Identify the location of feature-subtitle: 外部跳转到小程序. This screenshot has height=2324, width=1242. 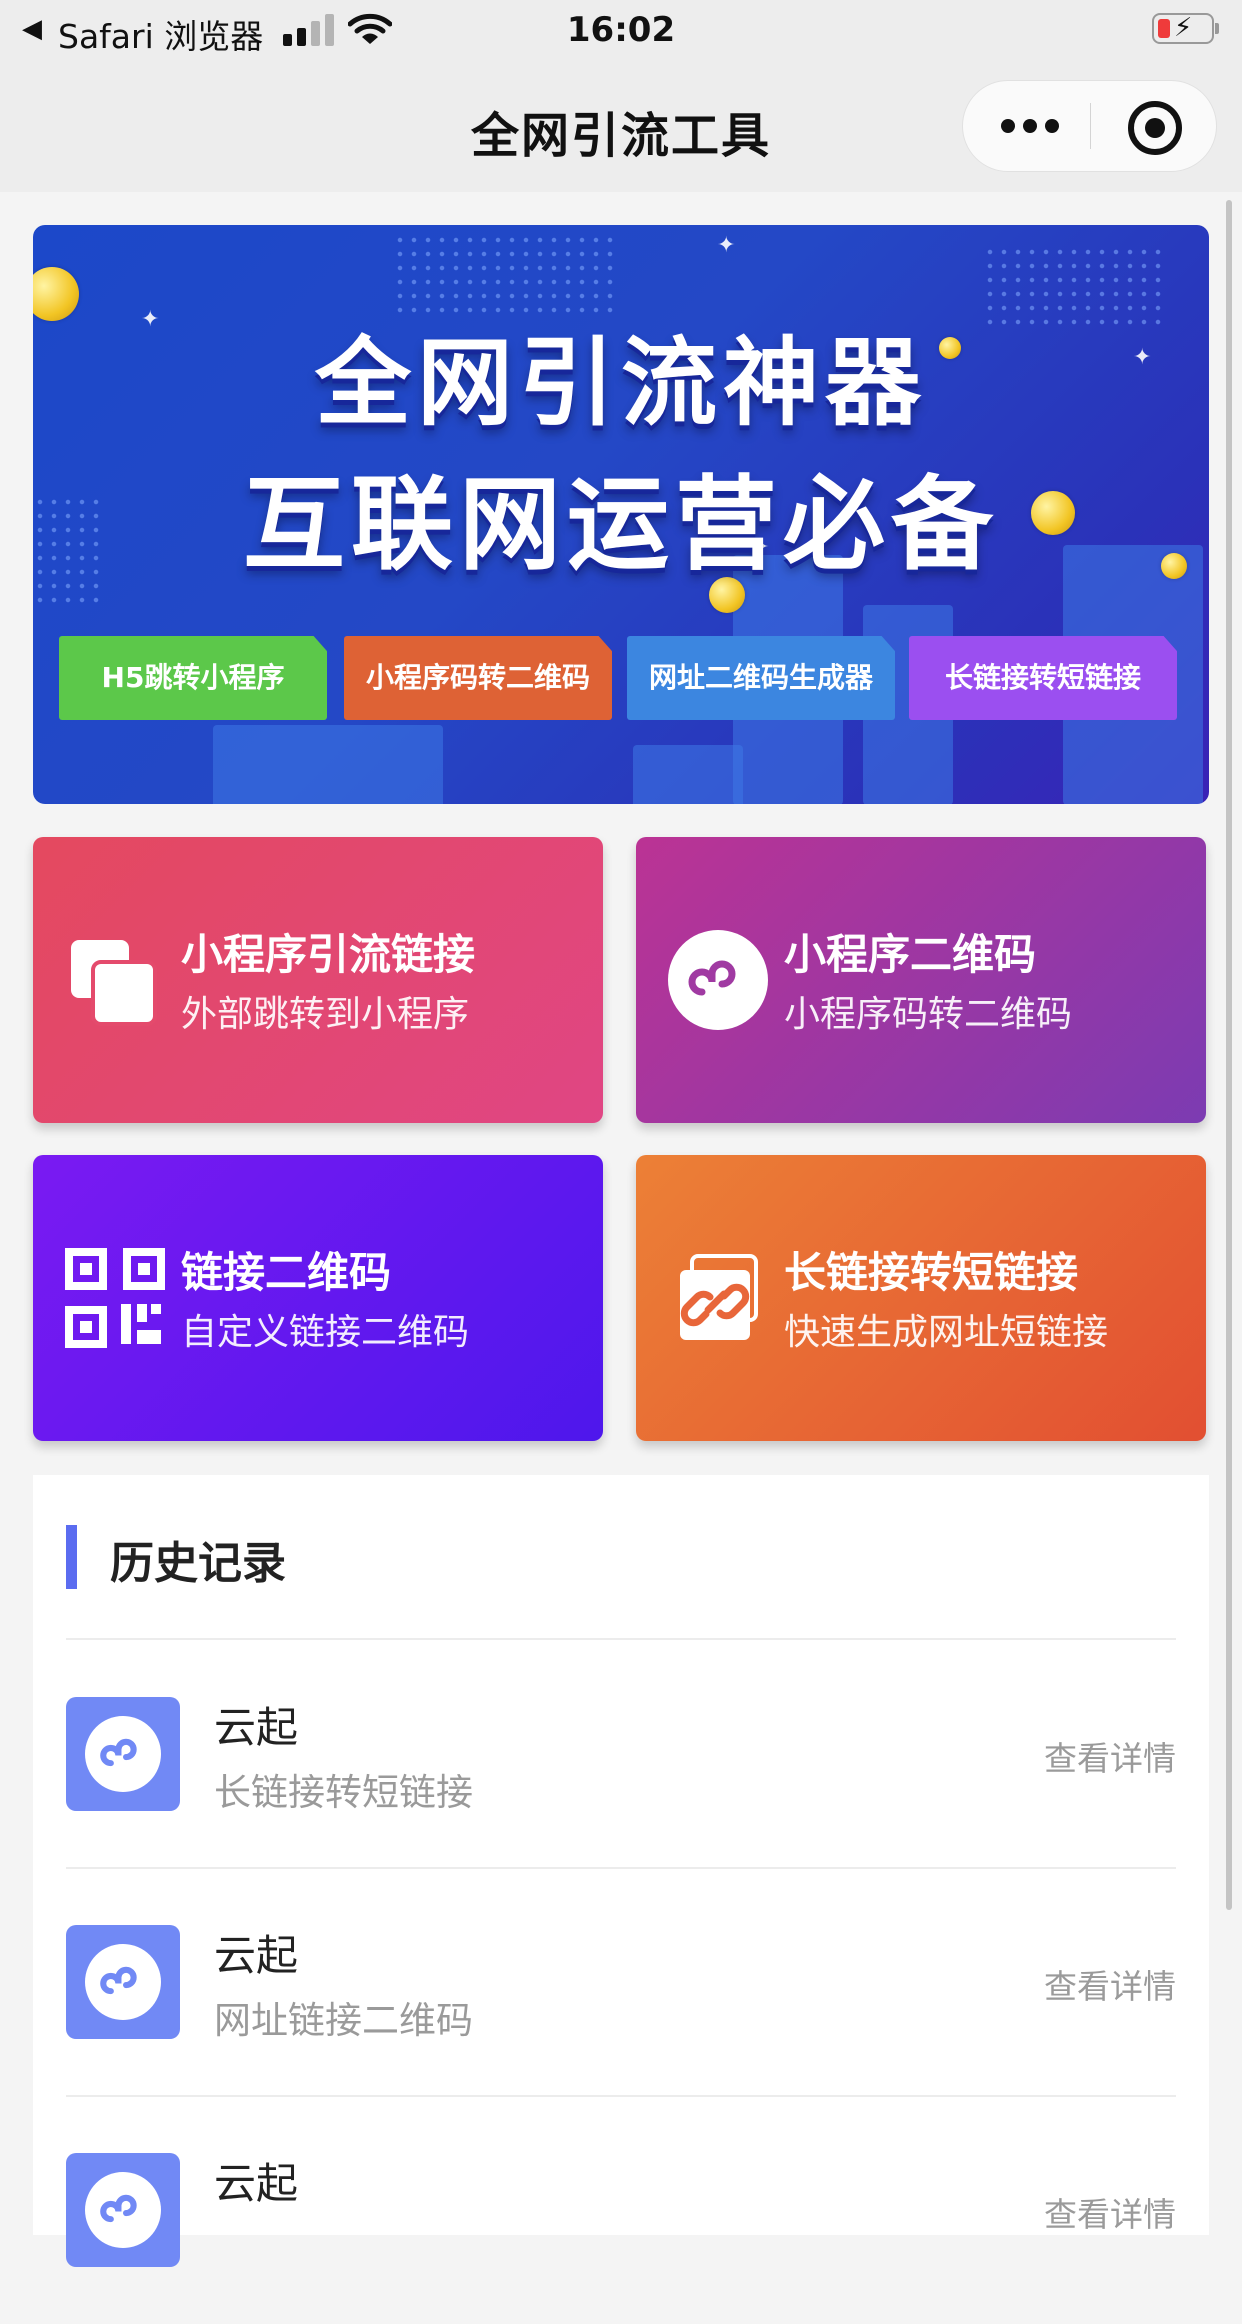
(325, 1014).